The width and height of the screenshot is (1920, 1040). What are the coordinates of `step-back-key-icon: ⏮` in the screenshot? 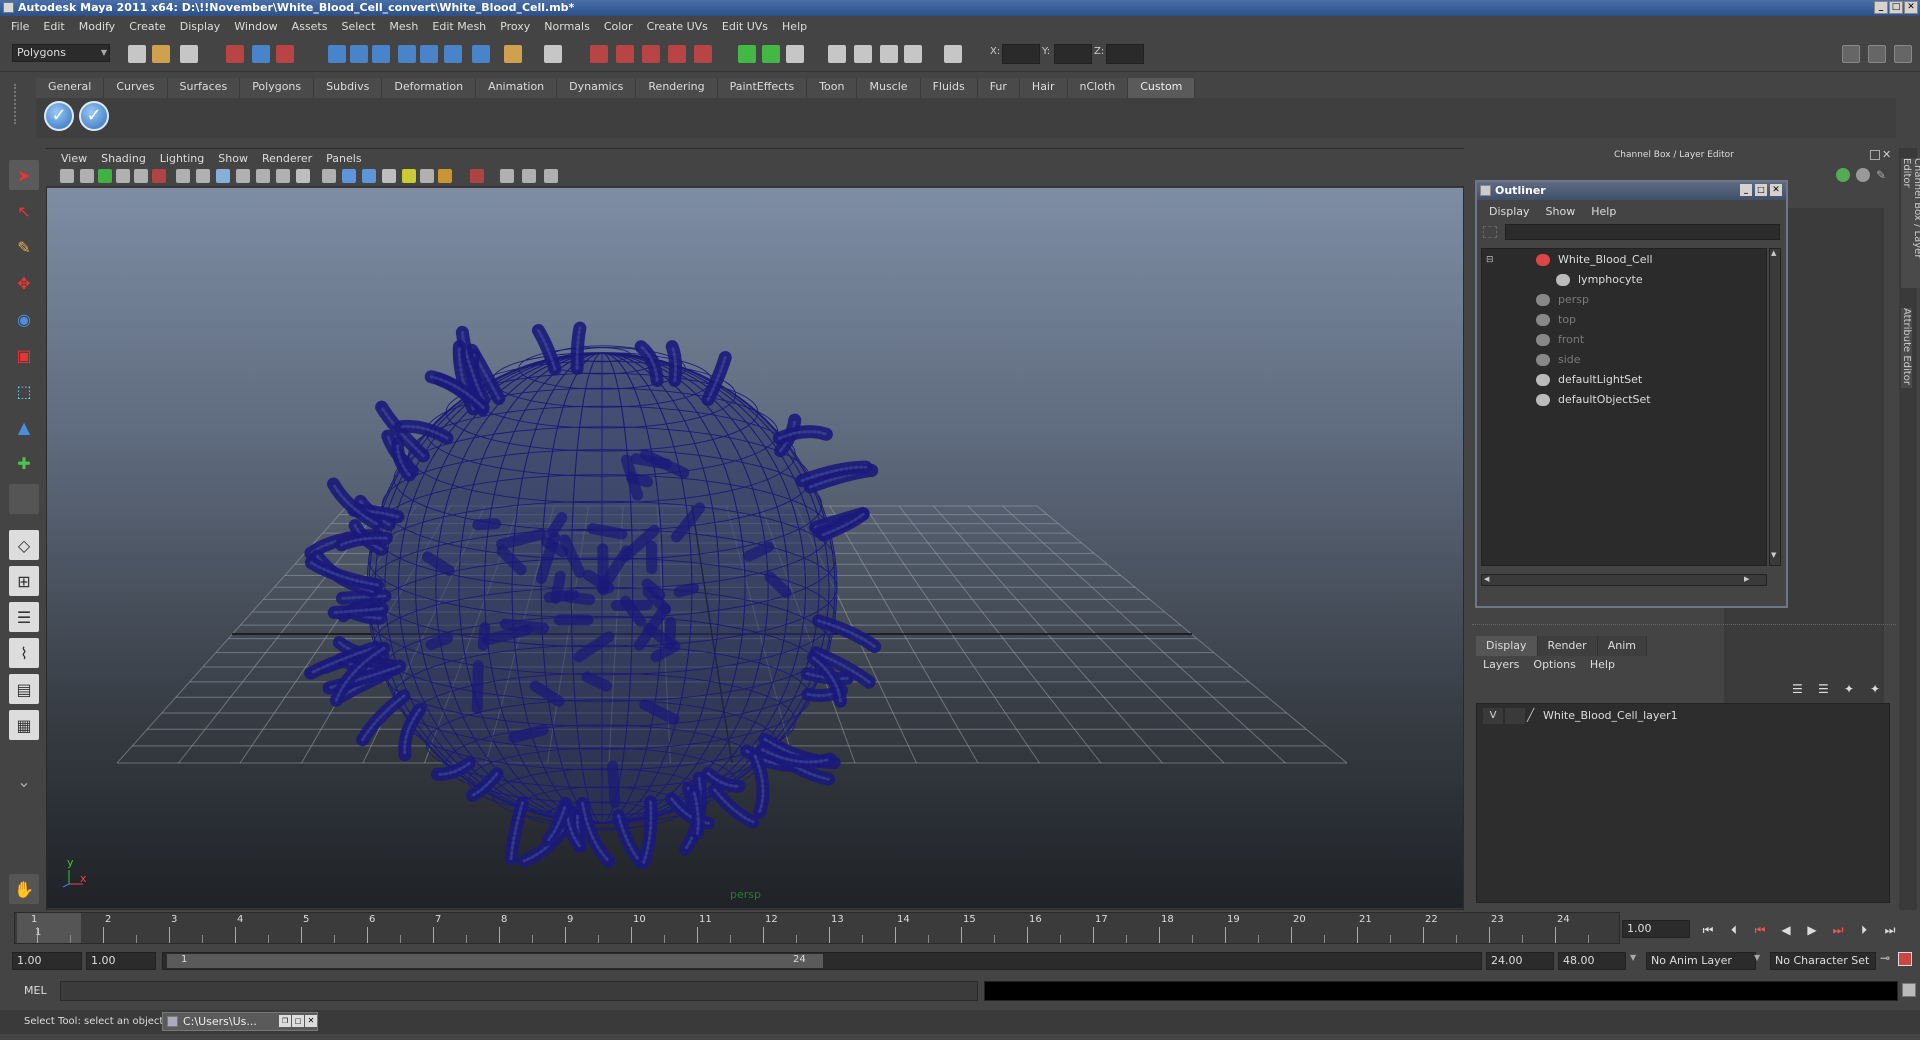 It's located at (1760, 930).